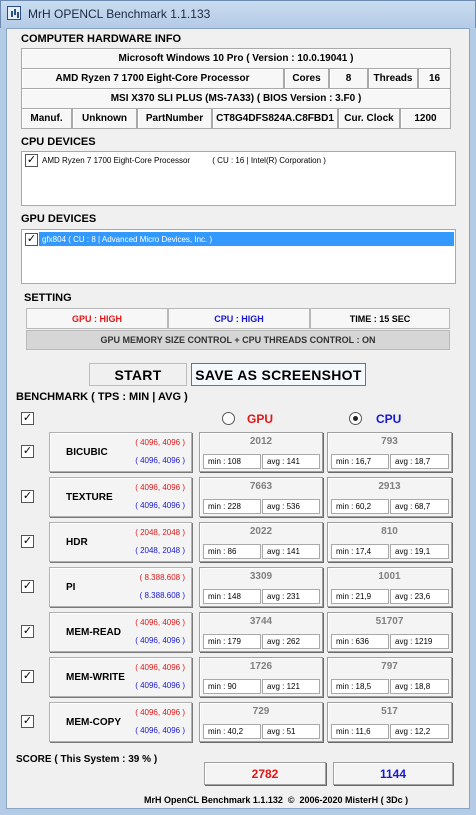 Image resolution: width=476 pixels, height=815 pixels. I want to click on threads-label: Threads, so click(393, 78).